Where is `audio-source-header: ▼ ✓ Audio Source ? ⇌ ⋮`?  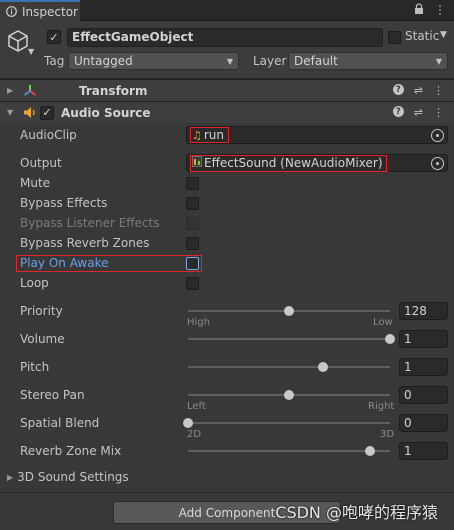 audio-source-header: ▼ ✓ Audio Source ? ⇌ ⋮ is located at coordinates (227, 112).